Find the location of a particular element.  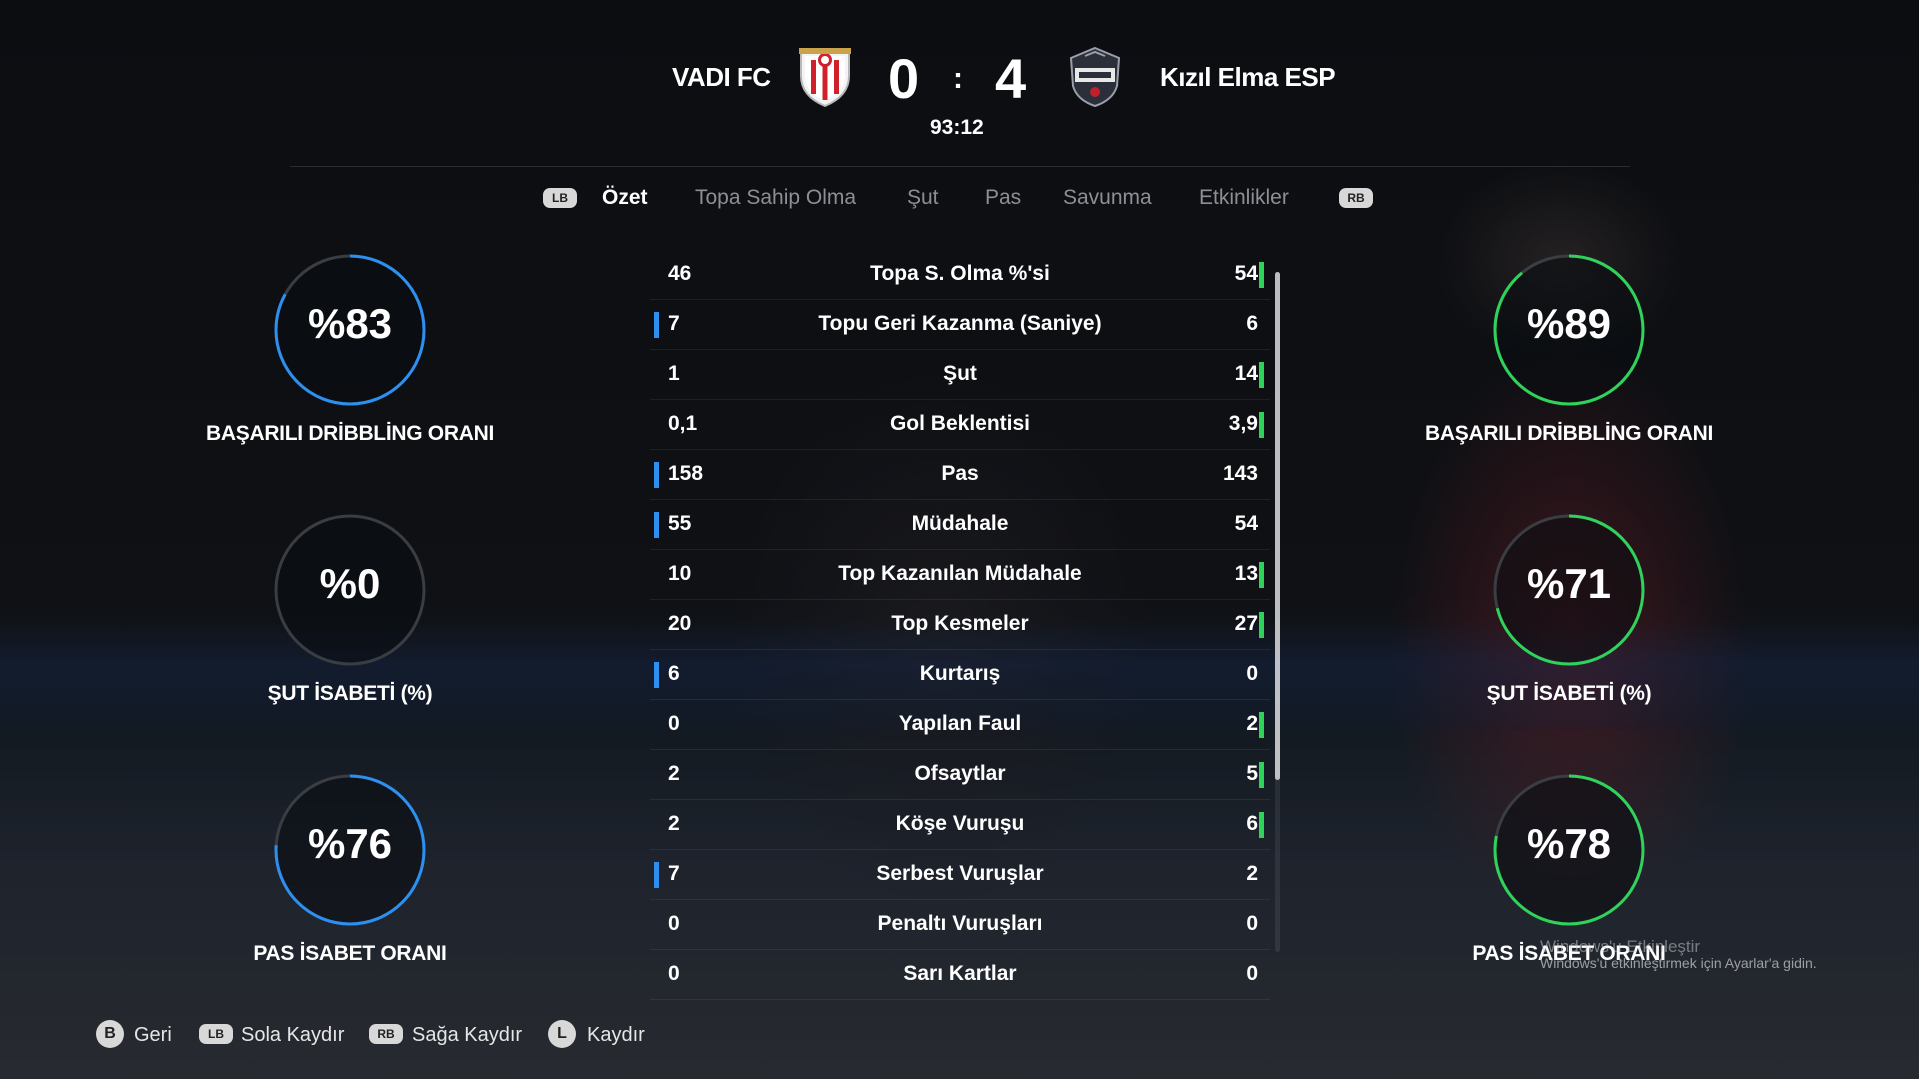

stat-row: 6 Kurtarış 0 is located at coordinates (960, 675).